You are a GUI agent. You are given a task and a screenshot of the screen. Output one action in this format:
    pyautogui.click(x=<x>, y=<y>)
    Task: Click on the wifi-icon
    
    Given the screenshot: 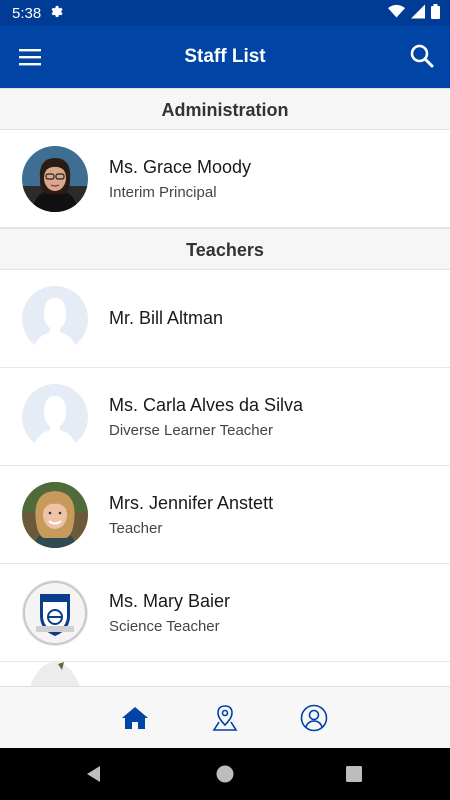 What is the action you would take?
    pyautogui.click(x=396, y=13)
    